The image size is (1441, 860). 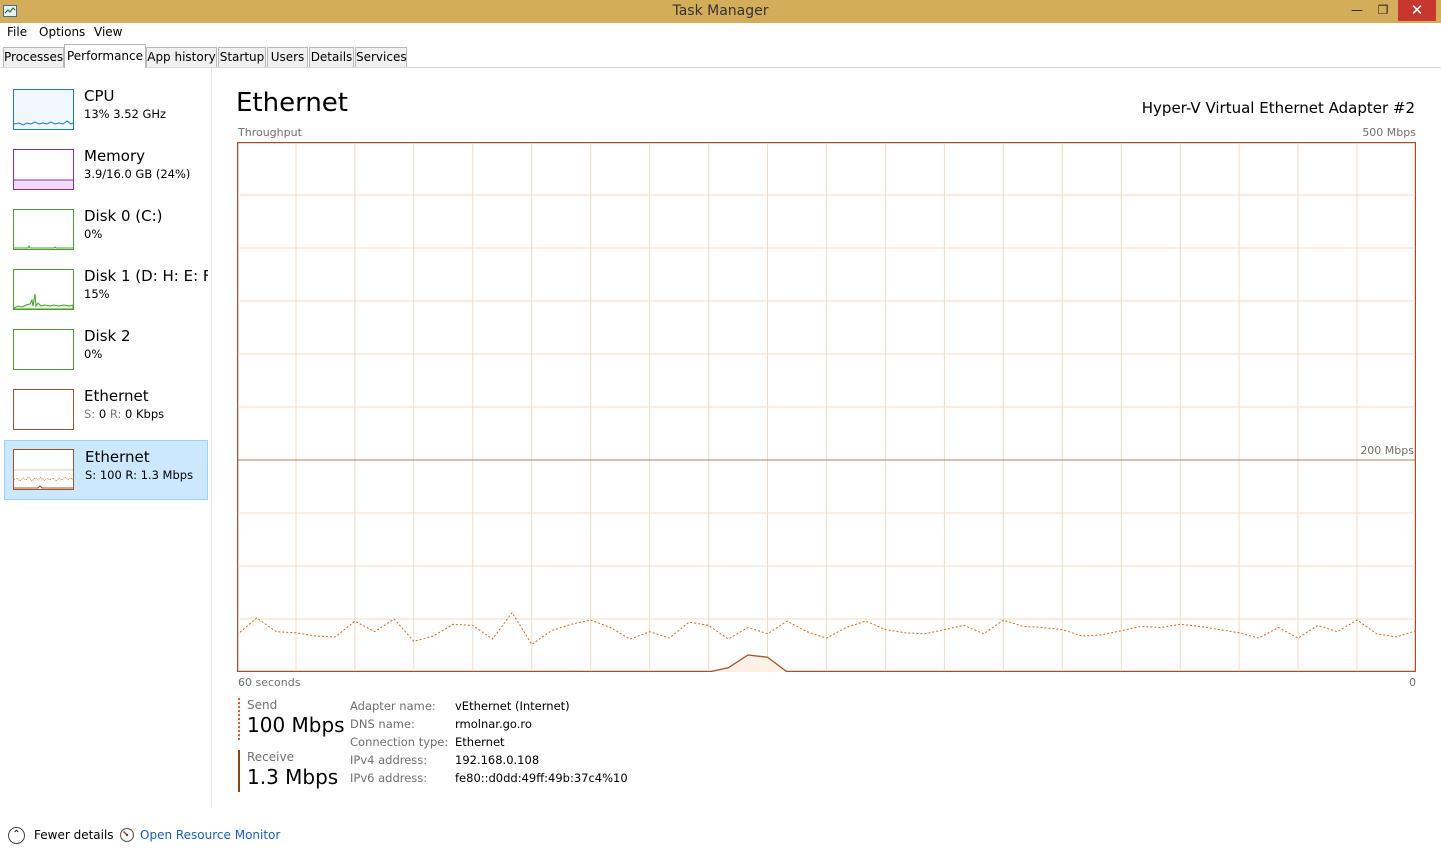 What do you see at coordinates (127, 835) in the screenshot?
I see `resource-monitor-icon` at bounding box center [127, 835].